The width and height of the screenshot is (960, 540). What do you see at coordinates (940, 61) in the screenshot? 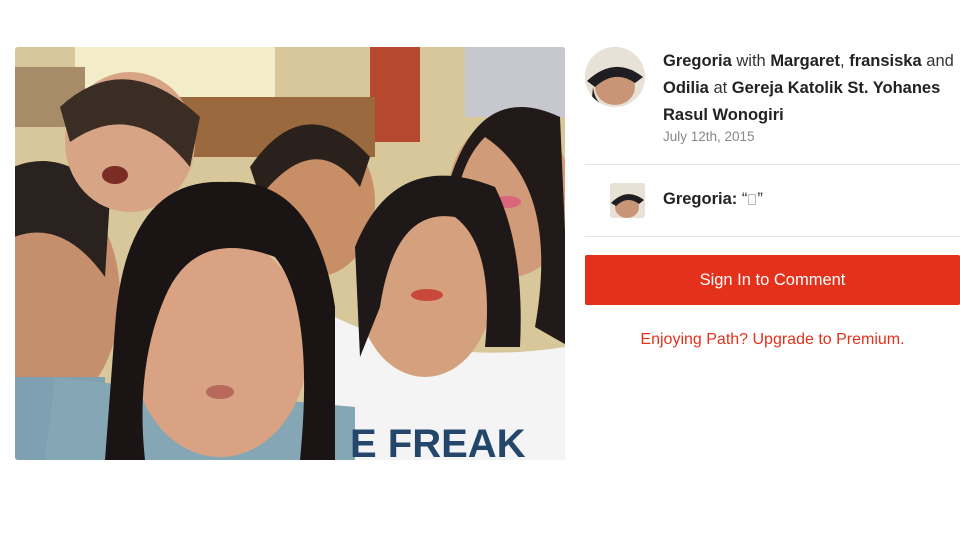
I see `and-word: and` at bounding box center [940, 61].